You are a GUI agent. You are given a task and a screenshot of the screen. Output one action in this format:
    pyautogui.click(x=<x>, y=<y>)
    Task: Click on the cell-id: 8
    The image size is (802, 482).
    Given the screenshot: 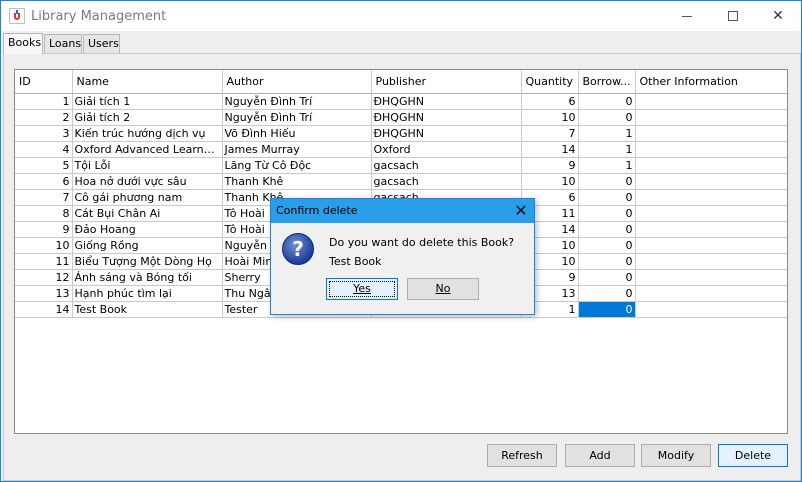 What is the action you would take?
    pyautogui.click(x=44, y=213)
    